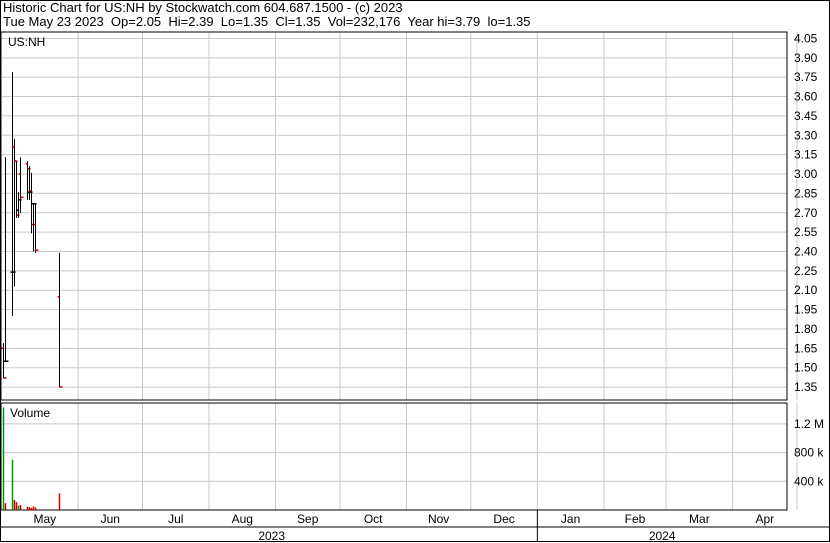 The width and height of the screenshot is (830, 543). I want to click on price-tick-label: 4.05, so click(806, 38).